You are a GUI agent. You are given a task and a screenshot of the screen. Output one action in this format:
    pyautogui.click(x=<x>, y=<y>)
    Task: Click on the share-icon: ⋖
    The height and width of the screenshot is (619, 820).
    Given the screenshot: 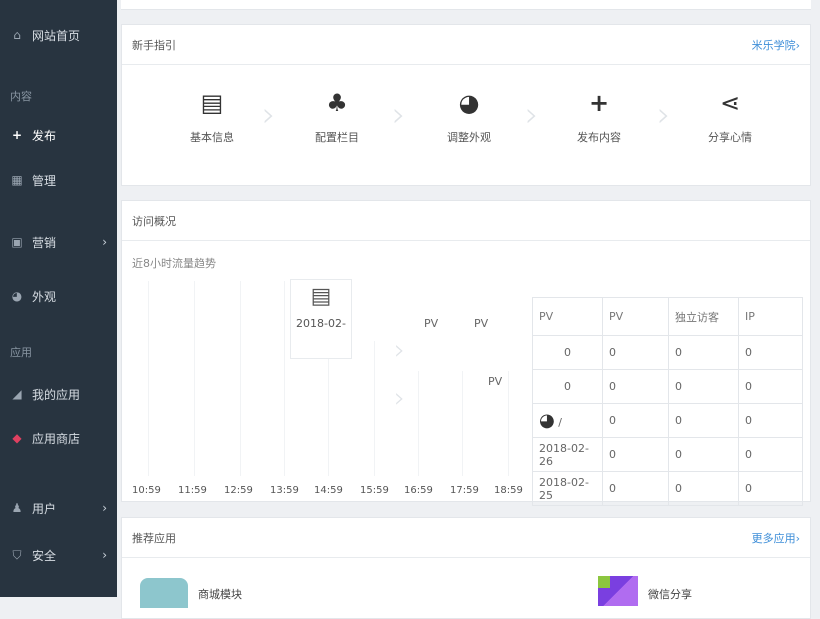 What is the action you would take?
    pyautogui.click(x=730, y=103)
    